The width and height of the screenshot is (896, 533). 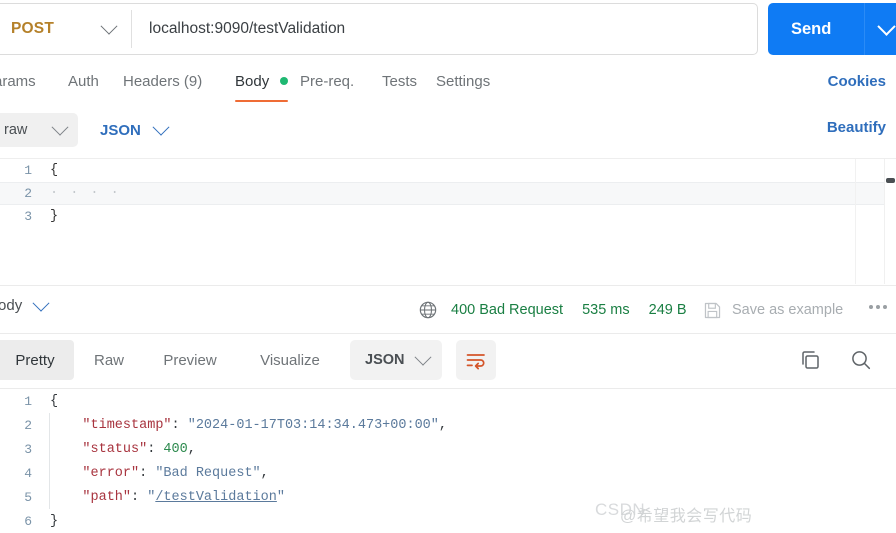 I want to click on tab-label: Pretty, so click(x=35, y=360).